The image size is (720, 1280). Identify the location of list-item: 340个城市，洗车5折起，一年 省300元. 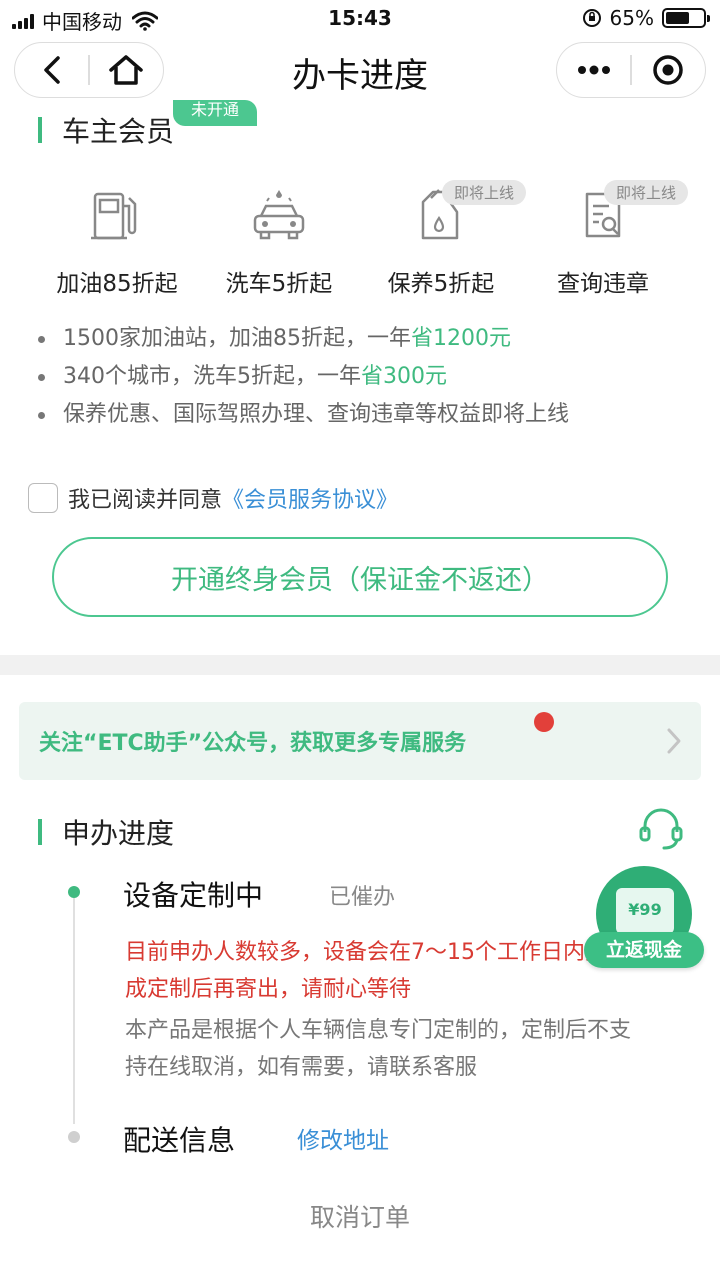
(368, 377).